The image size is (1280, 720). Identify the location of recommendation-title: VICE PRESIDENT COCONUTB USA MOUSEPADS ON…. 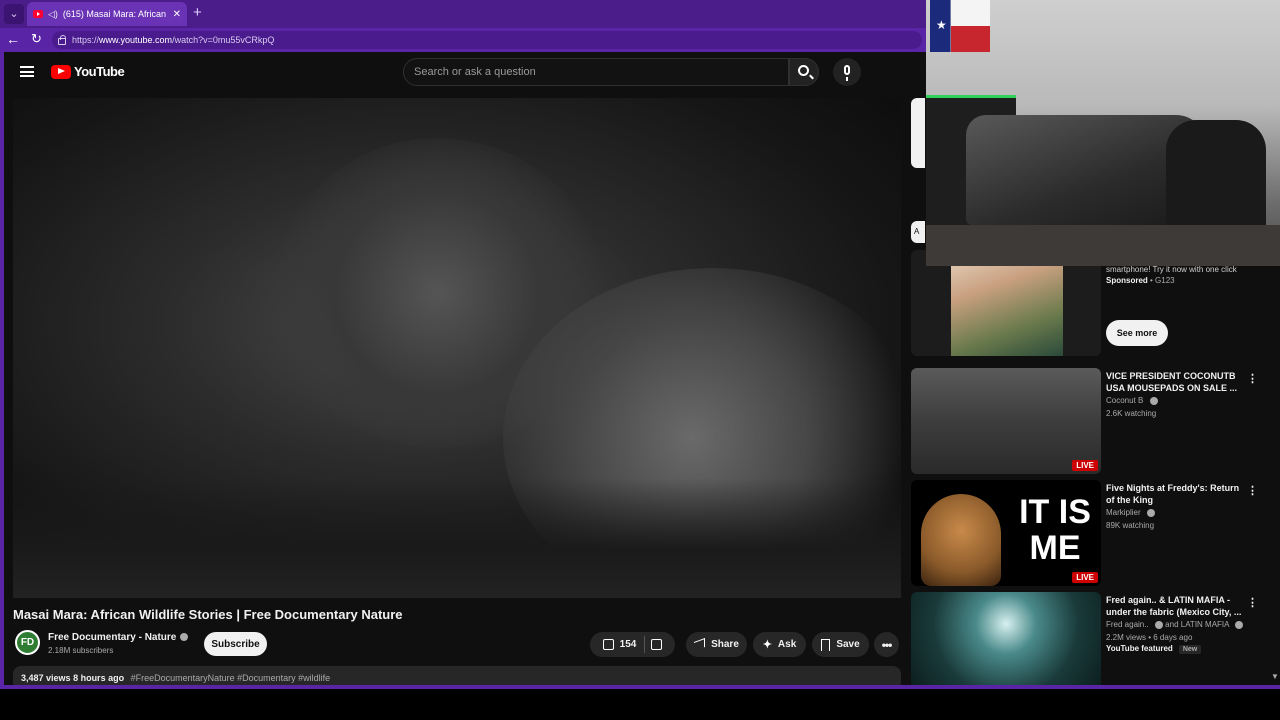
(1176, 382).